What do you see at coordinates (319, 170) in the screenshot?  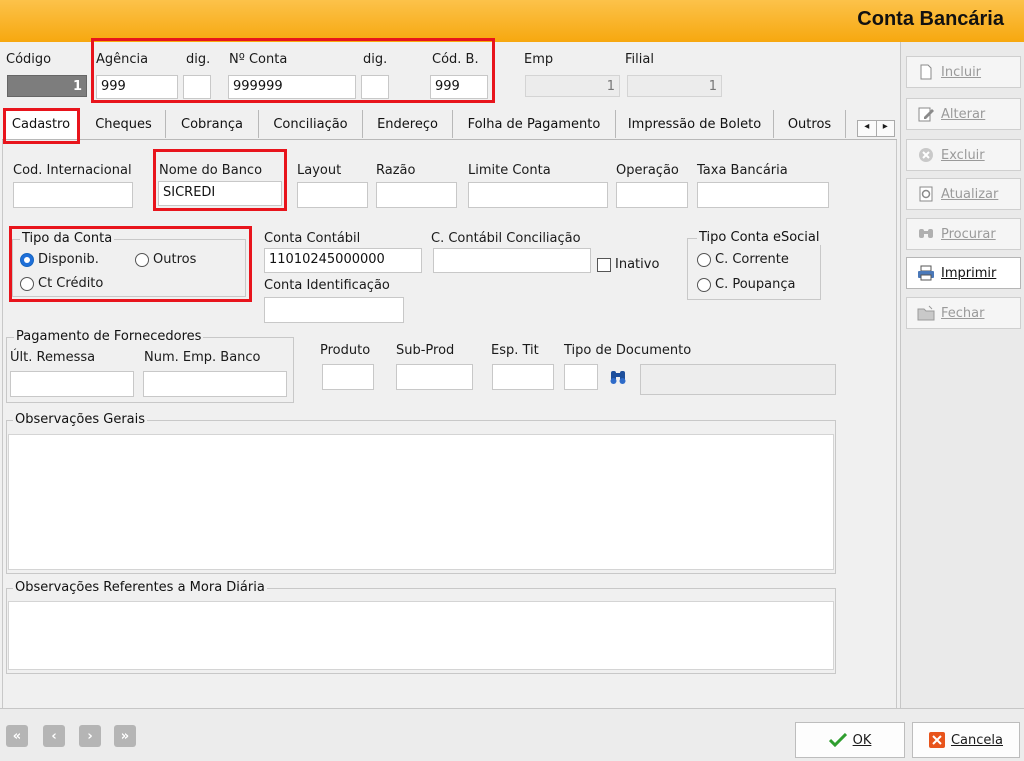 I see `layout-label: Layout` at bounding box center [319, 170].